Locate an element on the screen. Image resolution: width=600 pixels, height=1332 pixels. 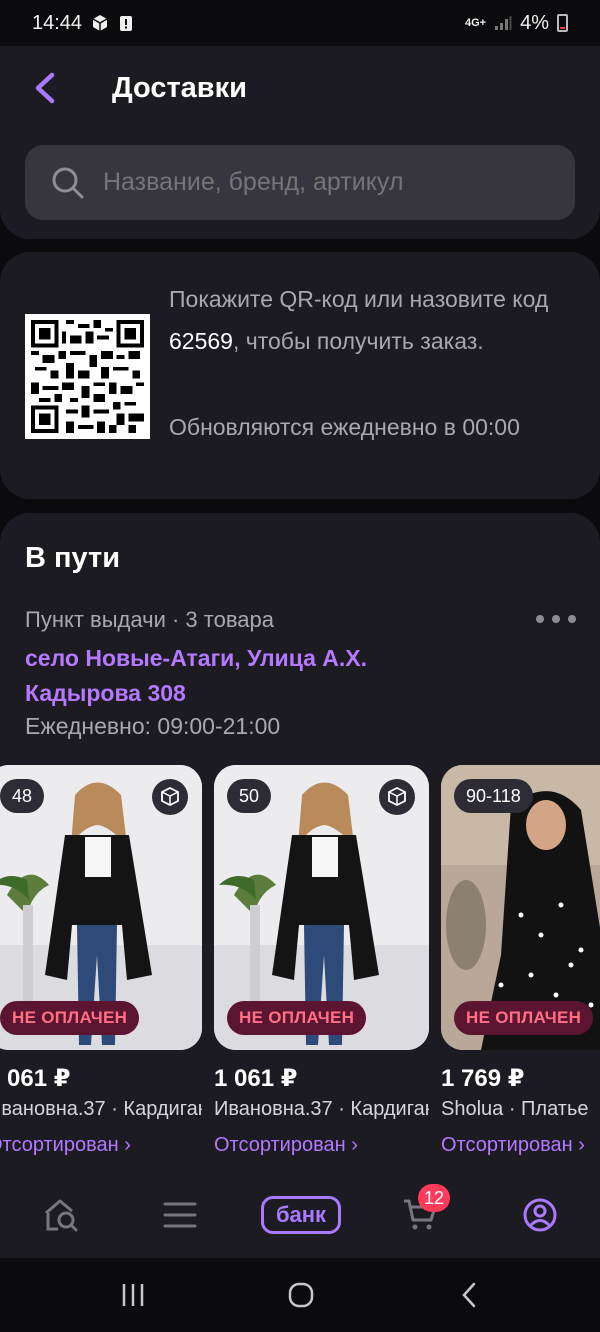
recent-apps-icon is located at coordinates (133, 1295).